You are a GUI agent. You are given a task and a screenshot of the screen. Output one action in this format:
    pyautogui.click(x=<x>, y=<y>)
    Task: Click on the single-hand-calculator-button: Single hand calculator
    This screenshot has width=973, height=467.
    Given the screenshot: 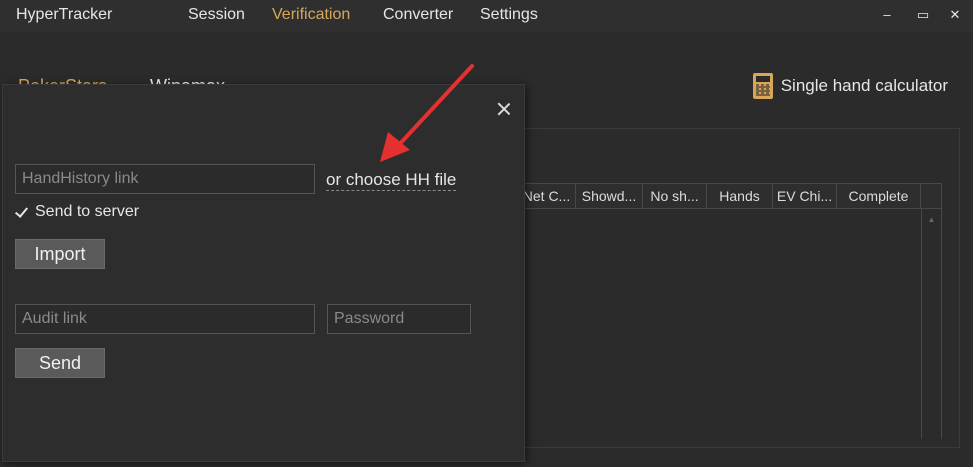 What is the action you would take?
    pyautogui.click(x=850, y=86)
    